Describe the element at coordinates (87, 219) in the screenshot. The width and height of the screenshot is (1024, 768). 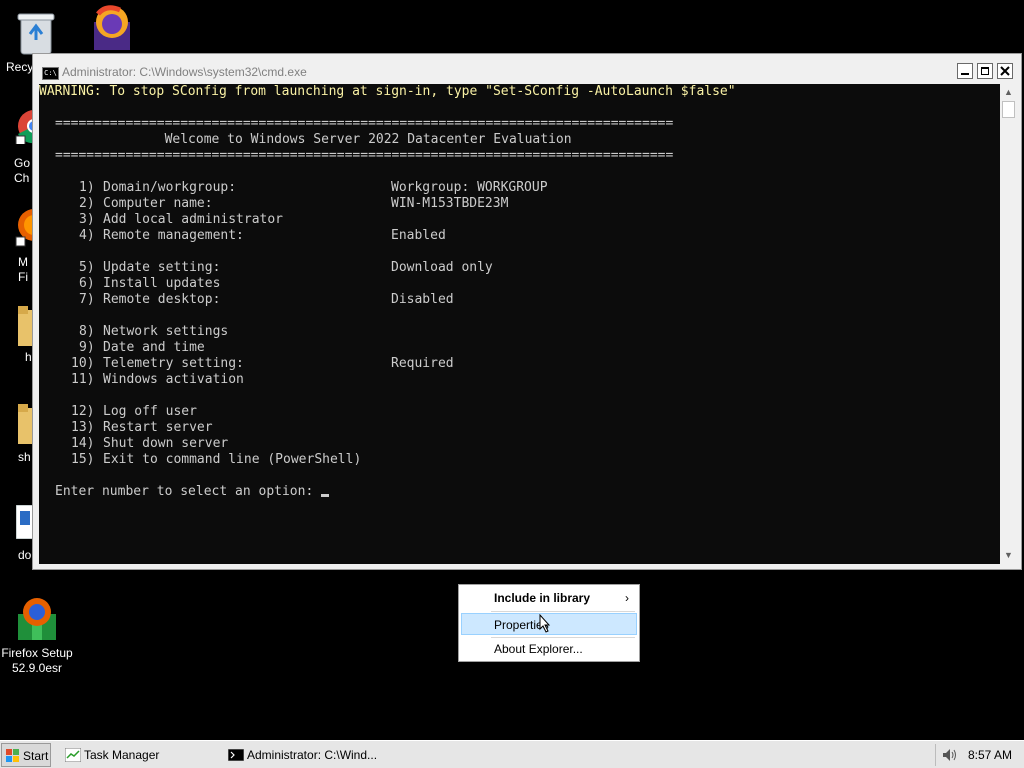
I see `menu-option-number: 3)` at that location.